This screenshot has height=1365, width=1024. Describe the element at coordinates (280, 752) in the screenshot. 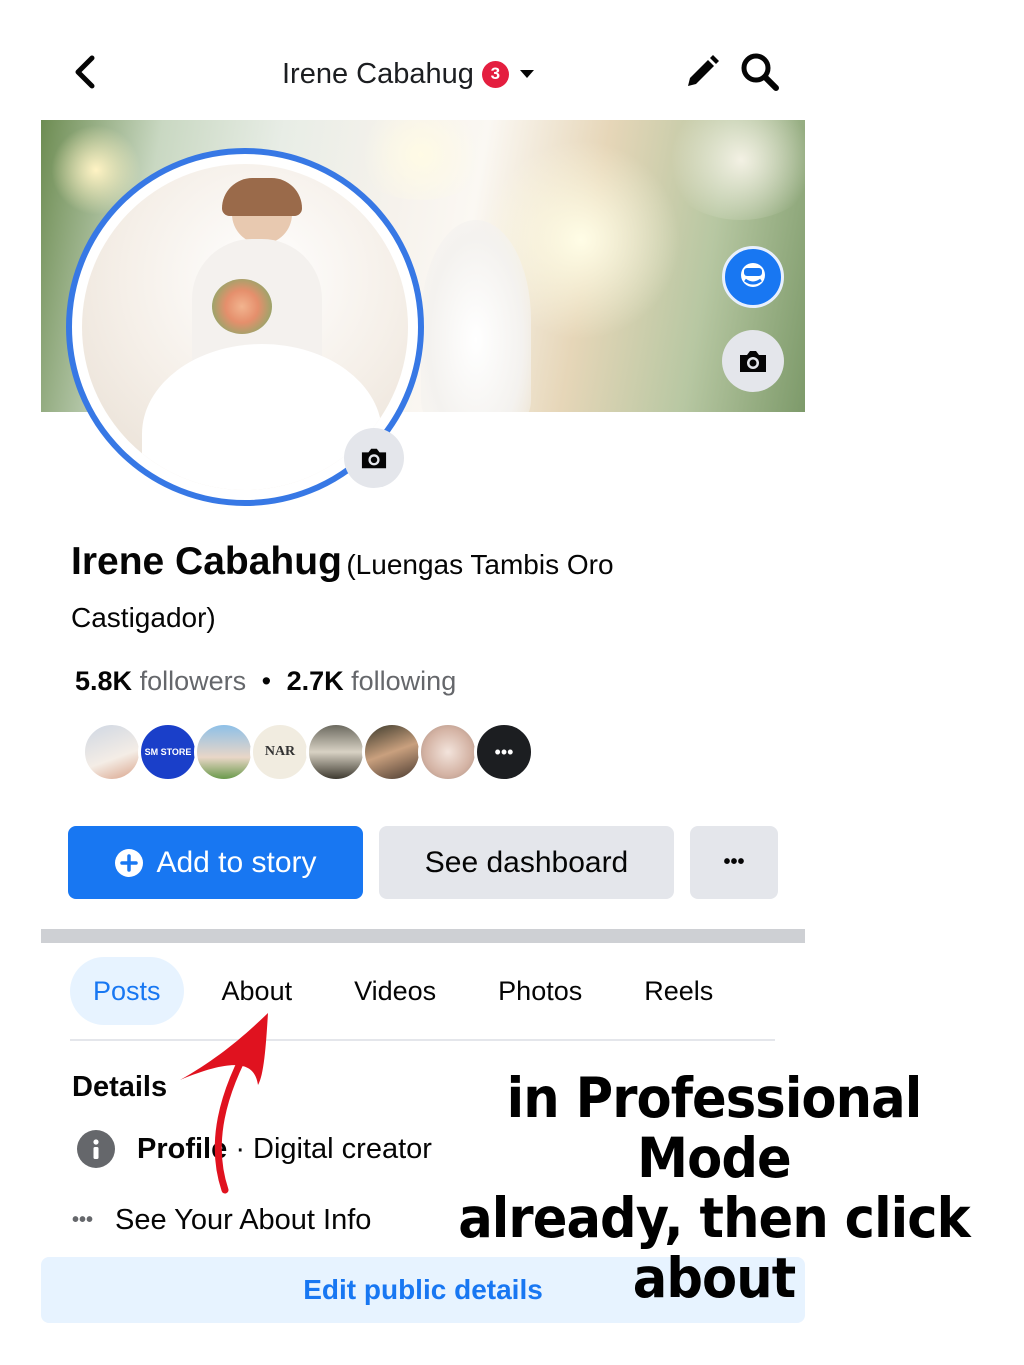

I see `friend-avatar-nar: NAR` at that location.